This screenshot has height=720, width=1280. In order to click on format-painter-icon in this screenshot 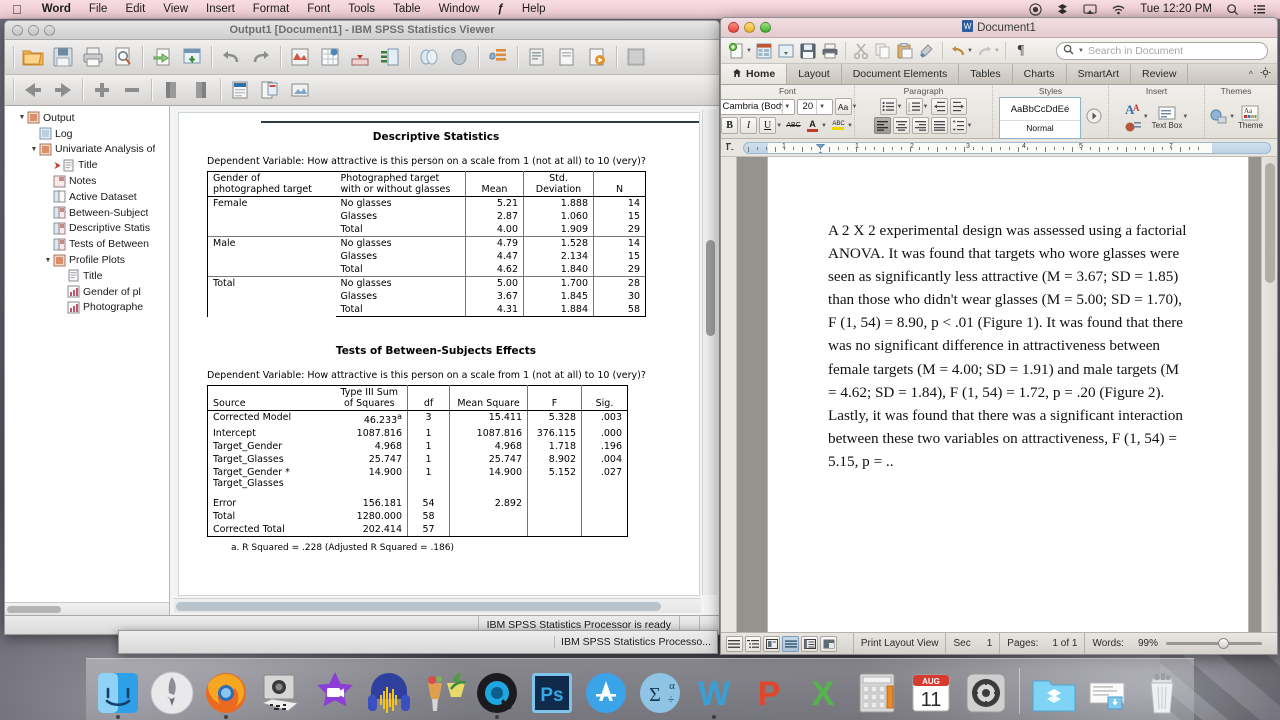, I will do `click(927, 51)`.